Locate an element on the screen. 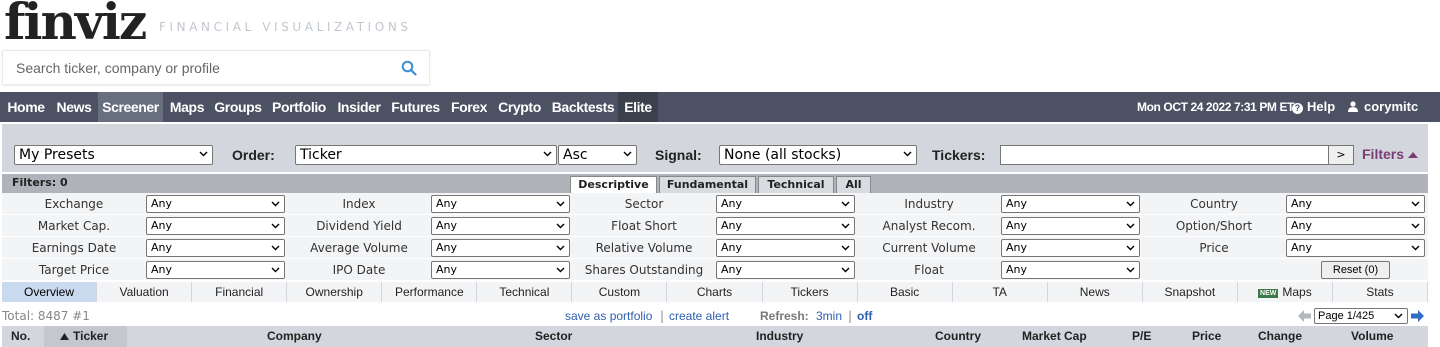 The width and height of the screenshot is (1440, 347). search-input is located at coordinates (193, 67).